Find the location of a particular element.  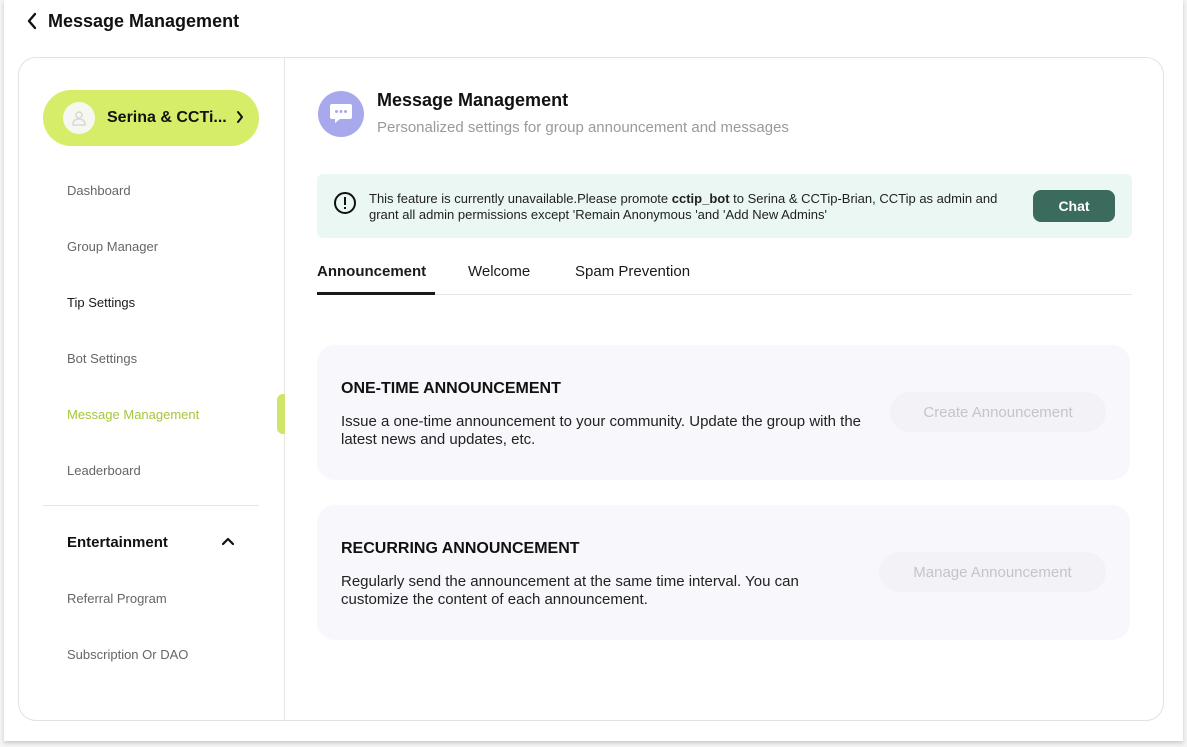

sidebar-section-entertainment: Entertainment is located at coordinates (117, 542).